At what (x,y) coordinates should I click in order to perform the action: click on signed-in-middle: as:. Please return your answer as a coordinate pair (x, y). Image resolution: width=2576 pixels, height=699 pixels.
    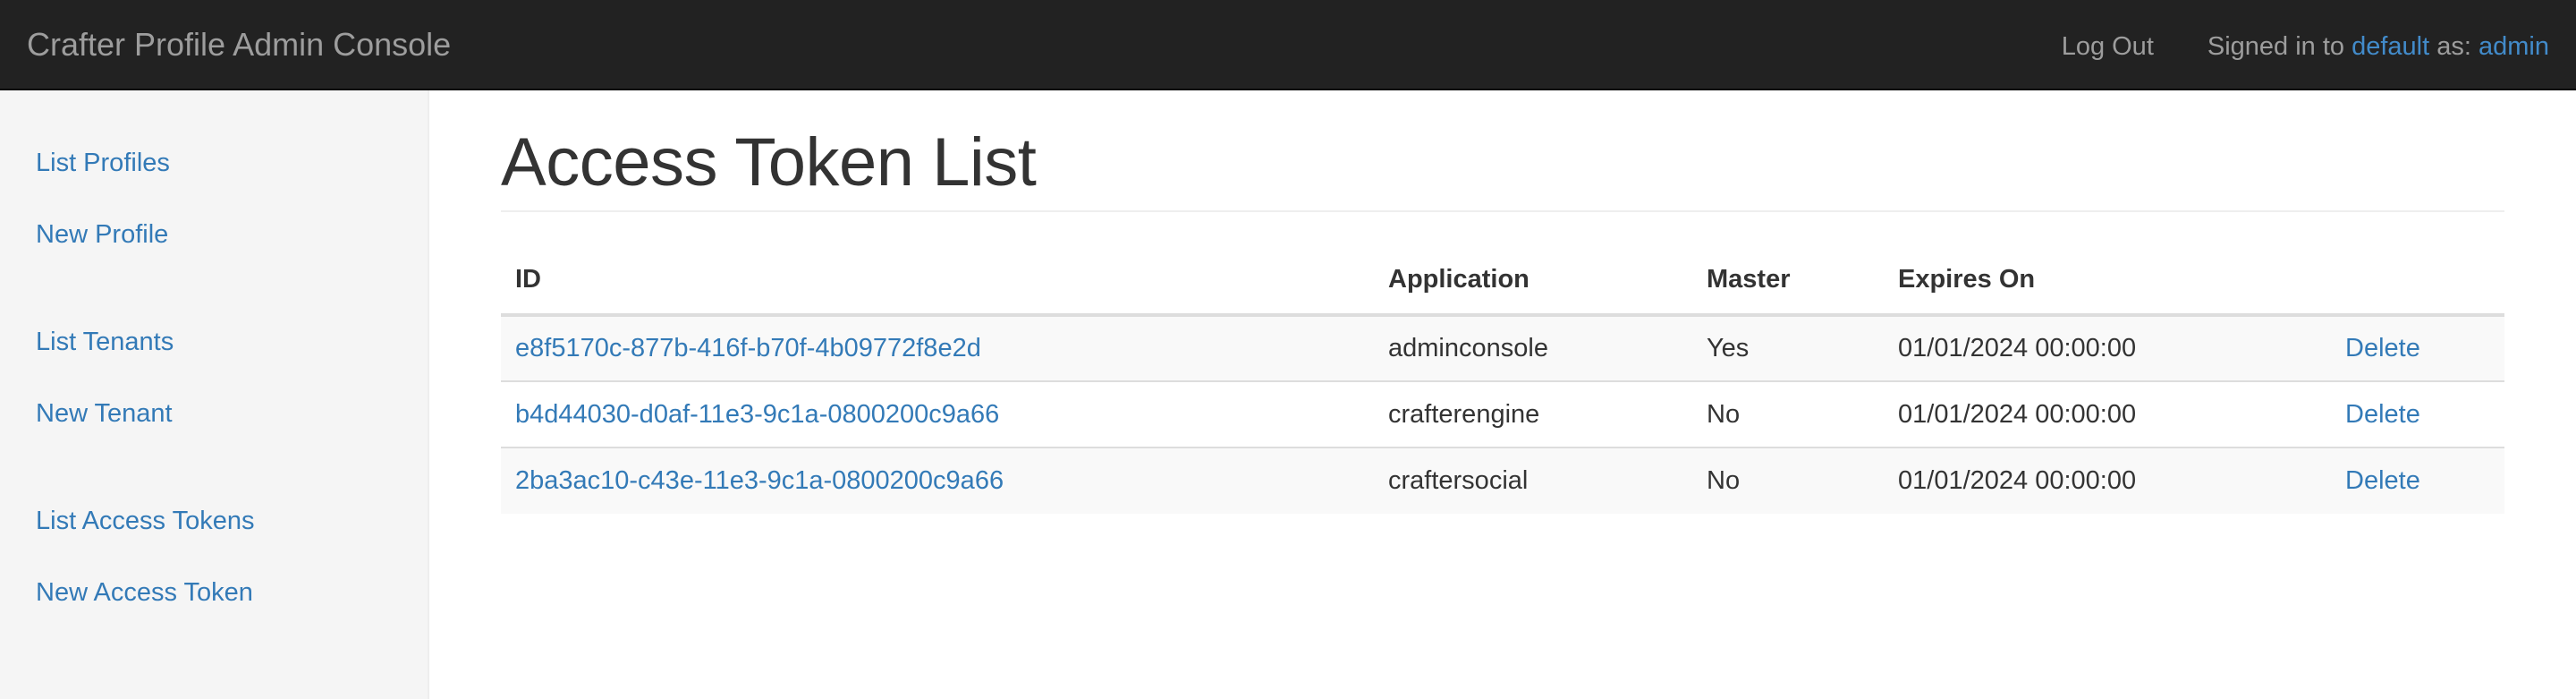
    Looking at the image, I should click on (2454, 46).